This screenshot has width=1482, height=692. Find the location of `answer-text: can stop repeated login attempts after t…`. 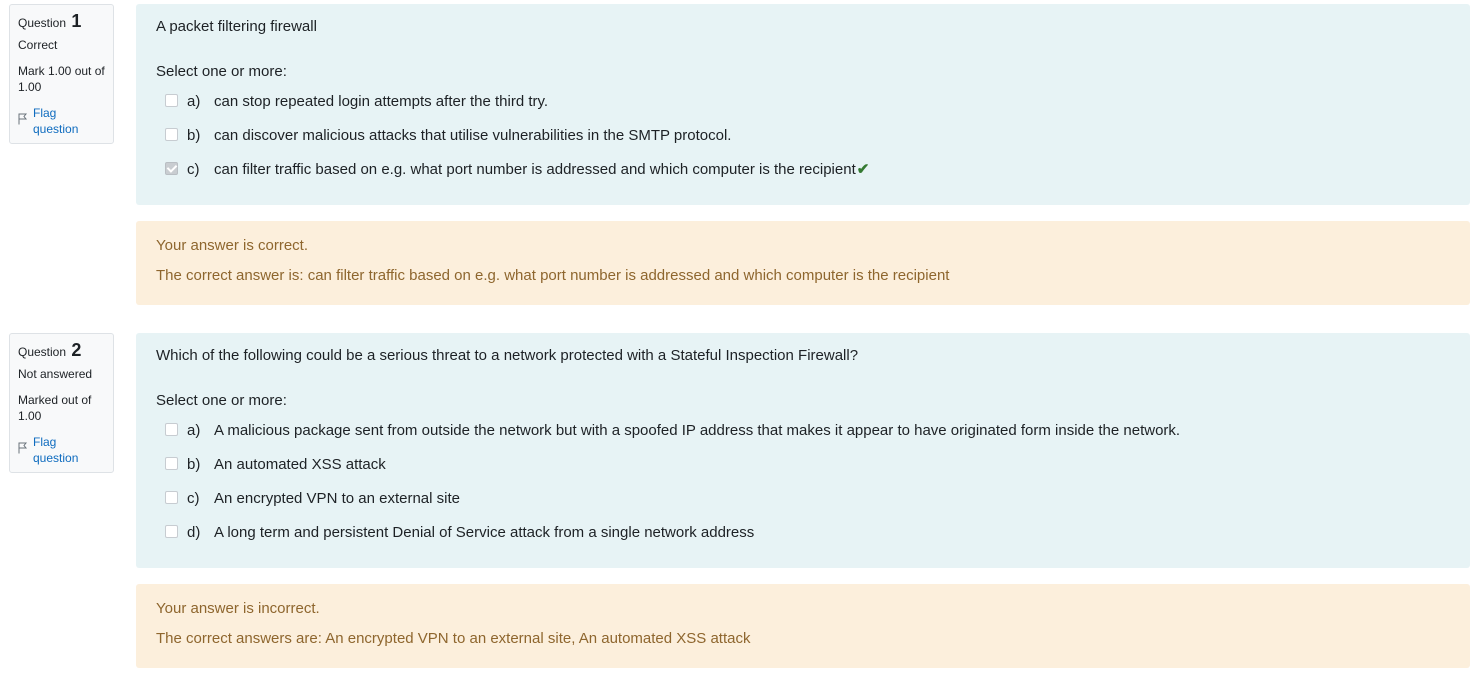

answer-text: can stop repeated login attempts after t… is located at coordinates (381, 101).